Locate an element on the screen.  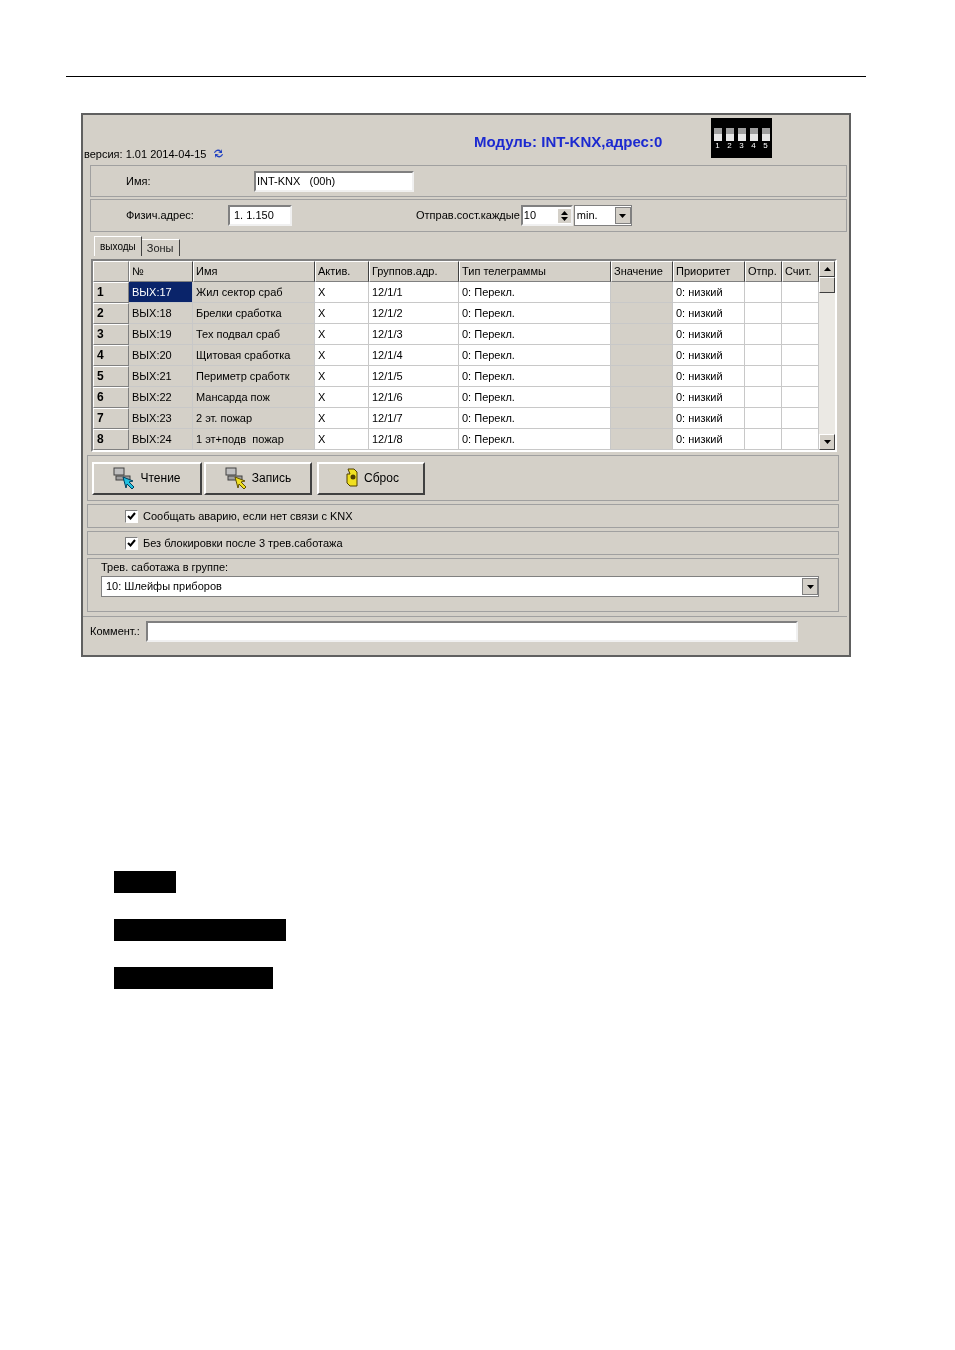
table-cell: 12/1/3 is located at coordinates (414, 334).